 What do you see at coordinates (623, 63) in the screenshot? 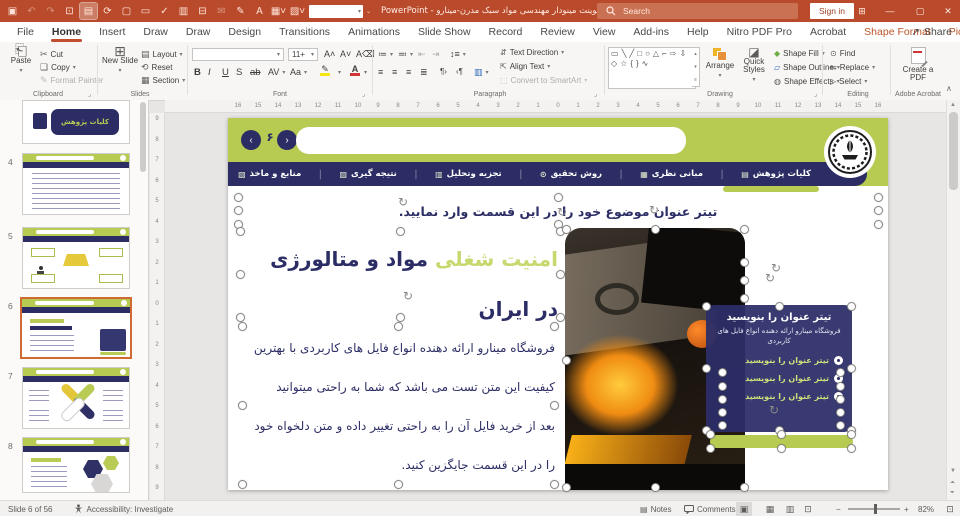
I see `shape-glyph: ☆` at bounding box center [623, 63].